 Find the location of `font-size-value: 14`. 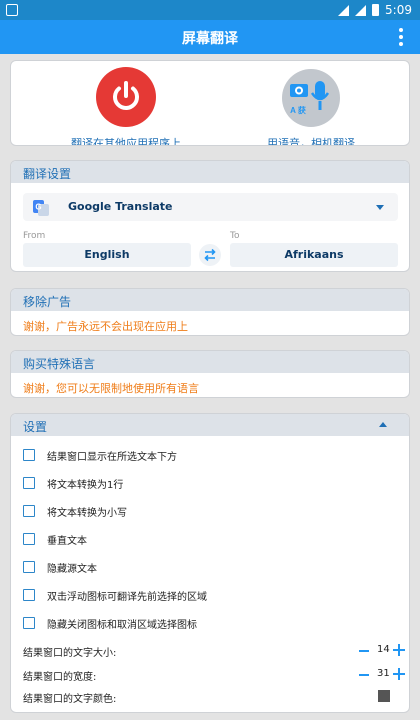

font-size-value: 14 is located at coordinates (383, 649).